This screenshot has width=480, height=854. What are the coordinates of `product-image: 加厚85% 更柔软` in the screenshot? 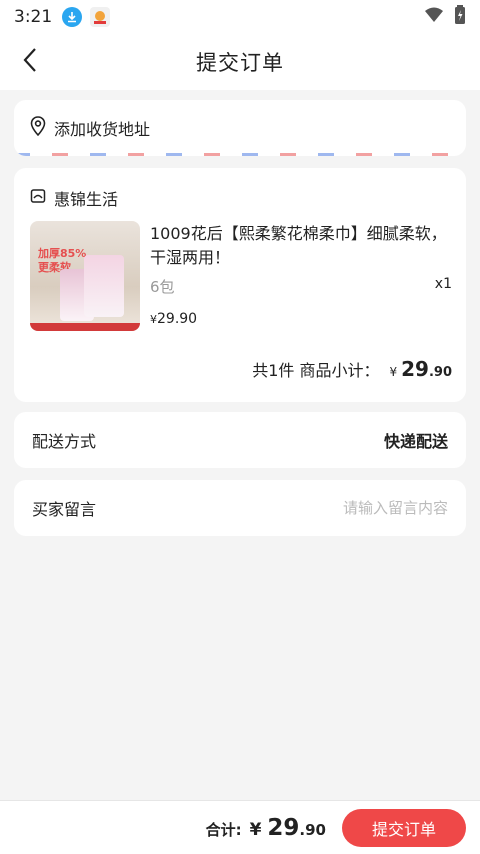 It's located at (85, 276).